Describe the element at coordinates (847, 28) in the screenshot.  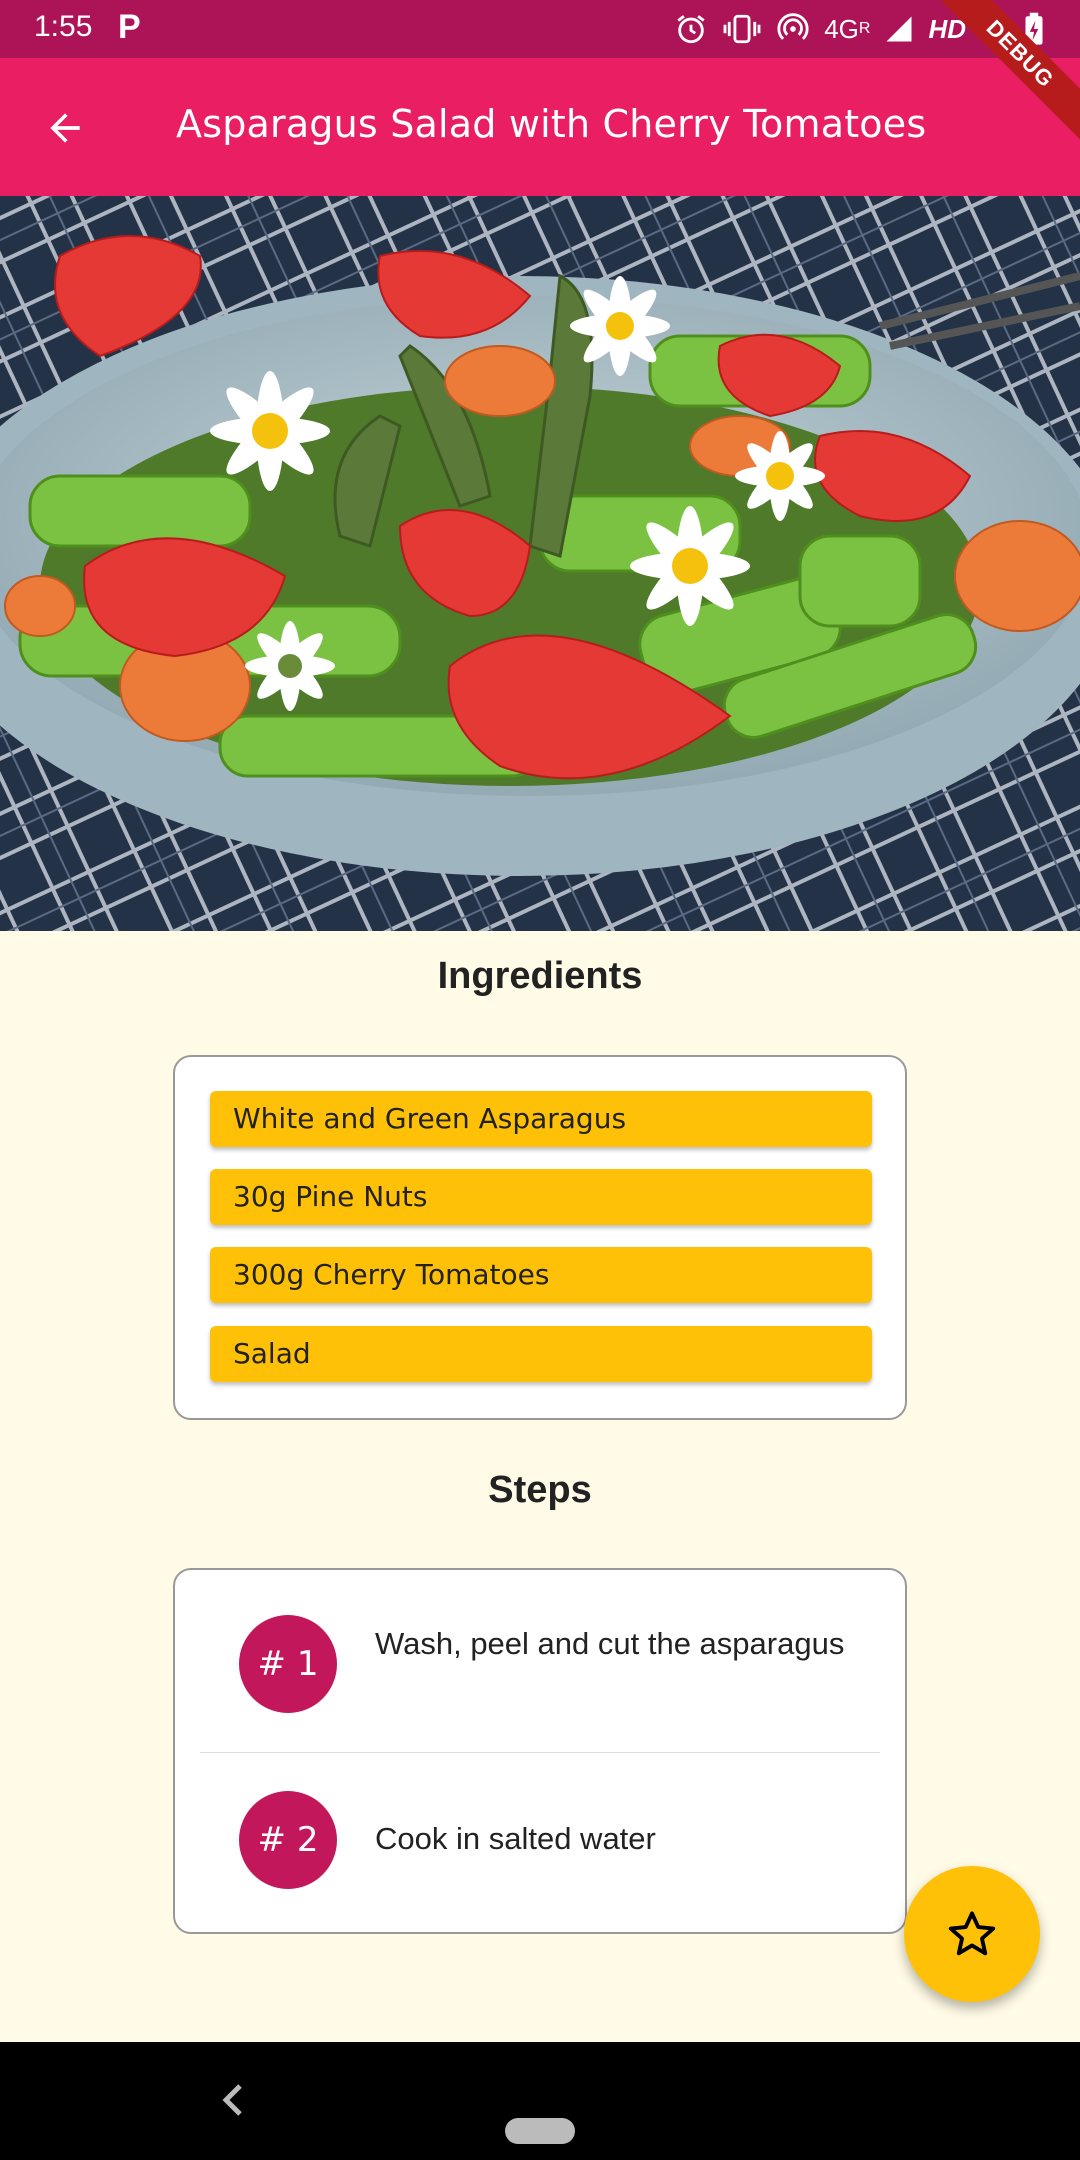
I see `network-label: 4G R` at that location.